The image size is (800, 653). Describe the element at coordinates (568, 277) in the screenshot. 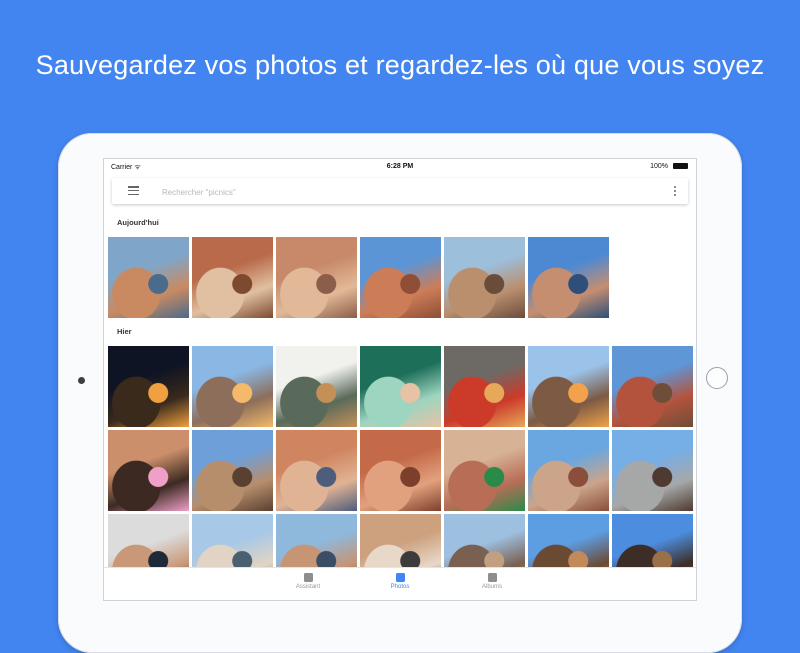

I see `photo-thumbnail-father-child-selfie` at that location.